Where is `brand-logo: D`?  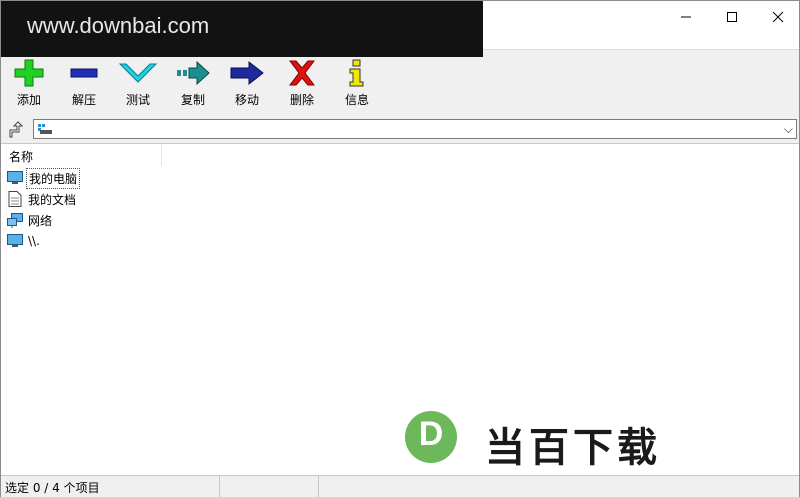 brand-logo: D is located at coordinates (431, 437).